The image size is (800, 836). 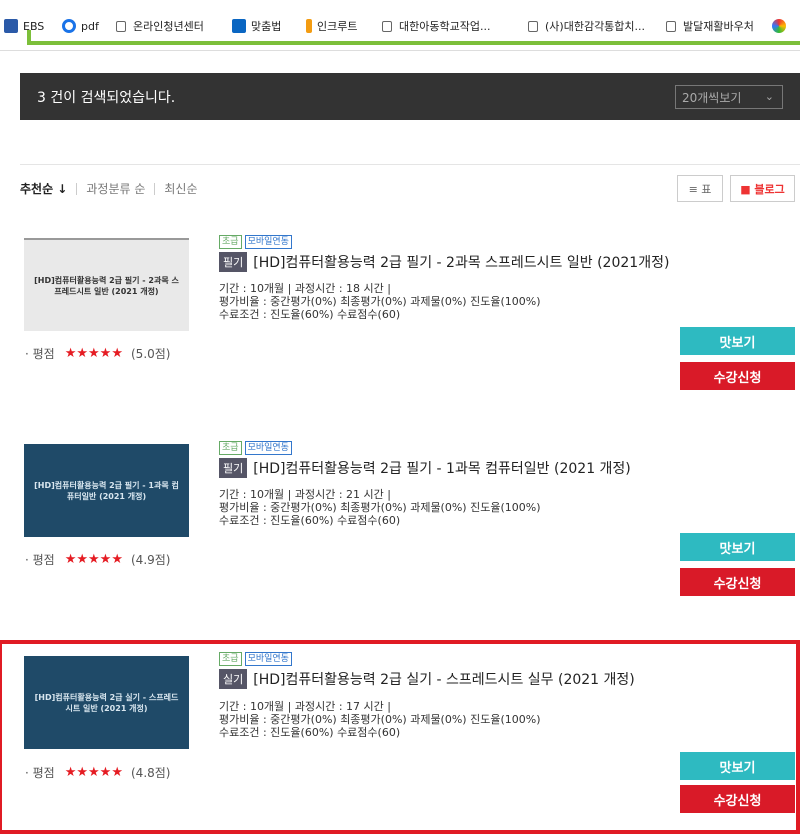 I want to click on incruit-icon, so click(x=309, y=26).